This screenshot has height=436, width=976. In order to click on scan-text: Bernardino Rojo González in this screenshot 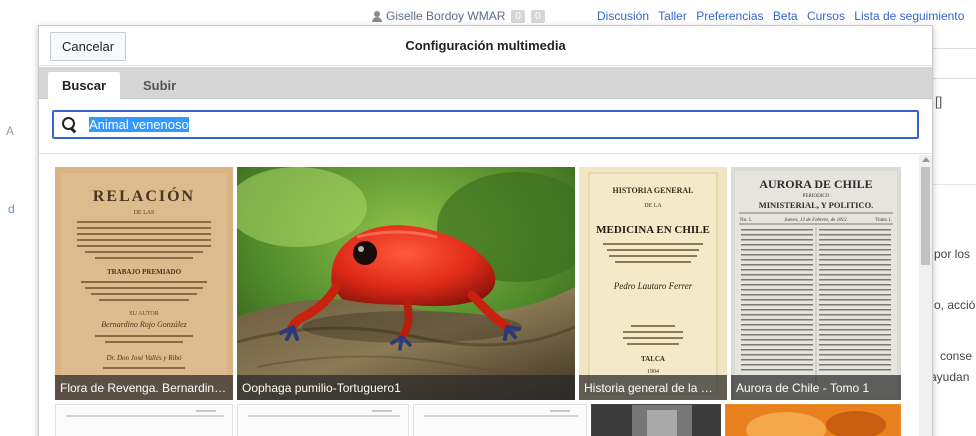, I will do `click(144, 324)`.